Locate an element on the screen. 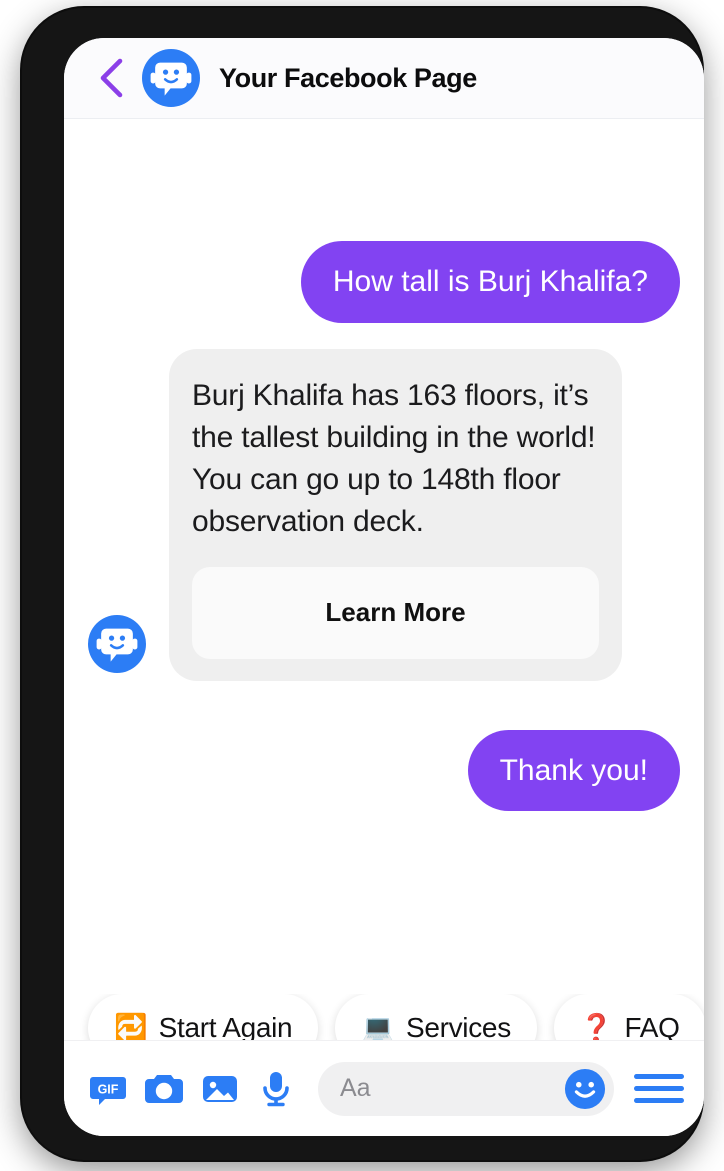 The height and width of the screenshot is (1171, 724). gif-button: GIF is located at coordinates (108, 1089).